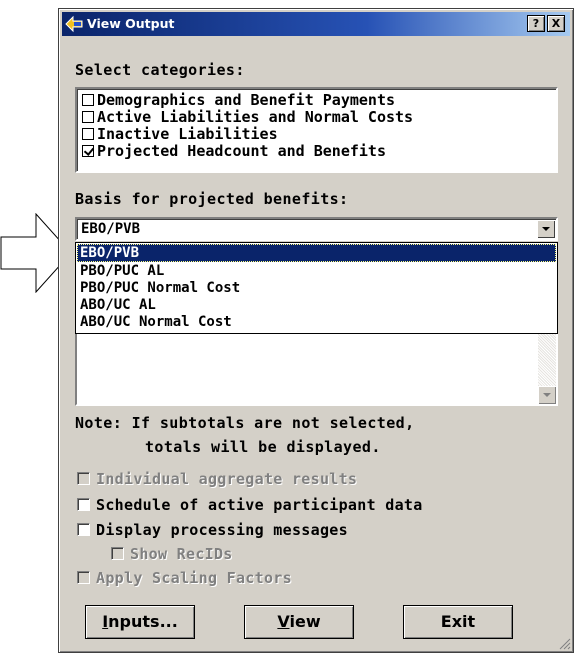  Describe the element at coordinates (299, 622) in the screenshot. I see `view-button: View` at that location.